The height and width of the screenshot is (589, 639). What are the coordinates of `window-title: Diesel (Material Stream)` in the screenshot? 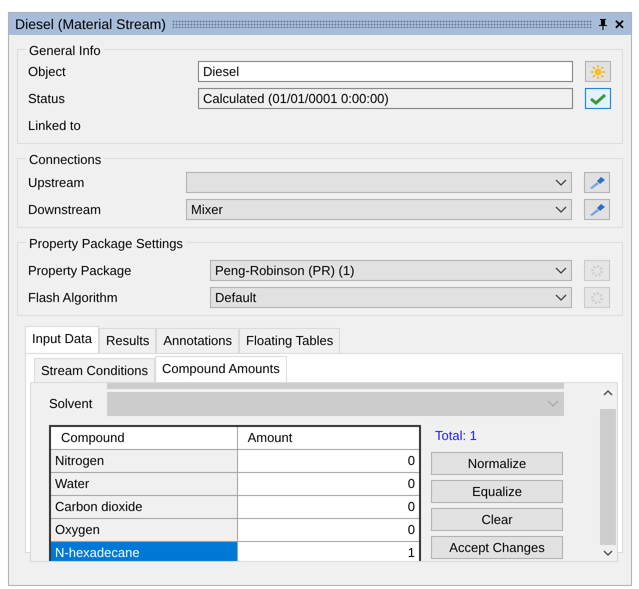 It's located at (90, 24).